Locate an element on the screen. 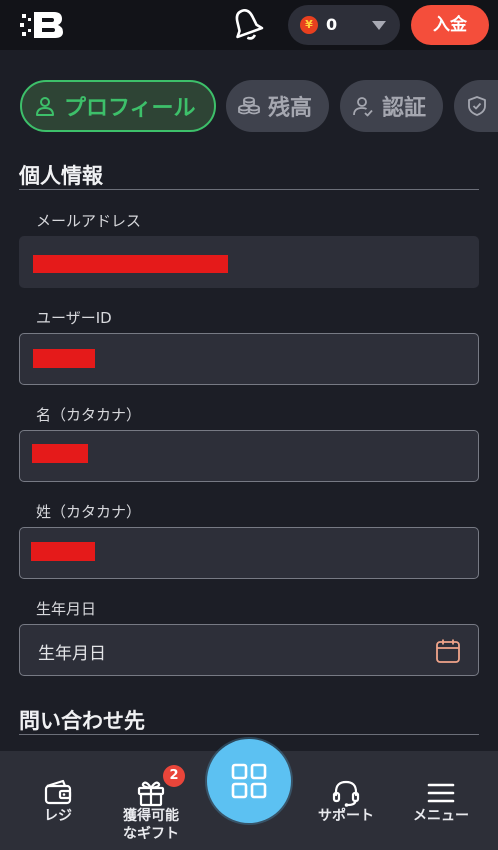 This screenshot has height=850, width=498. nav-label: 獲得可能 なギフト is located at coordinates (151, 825).